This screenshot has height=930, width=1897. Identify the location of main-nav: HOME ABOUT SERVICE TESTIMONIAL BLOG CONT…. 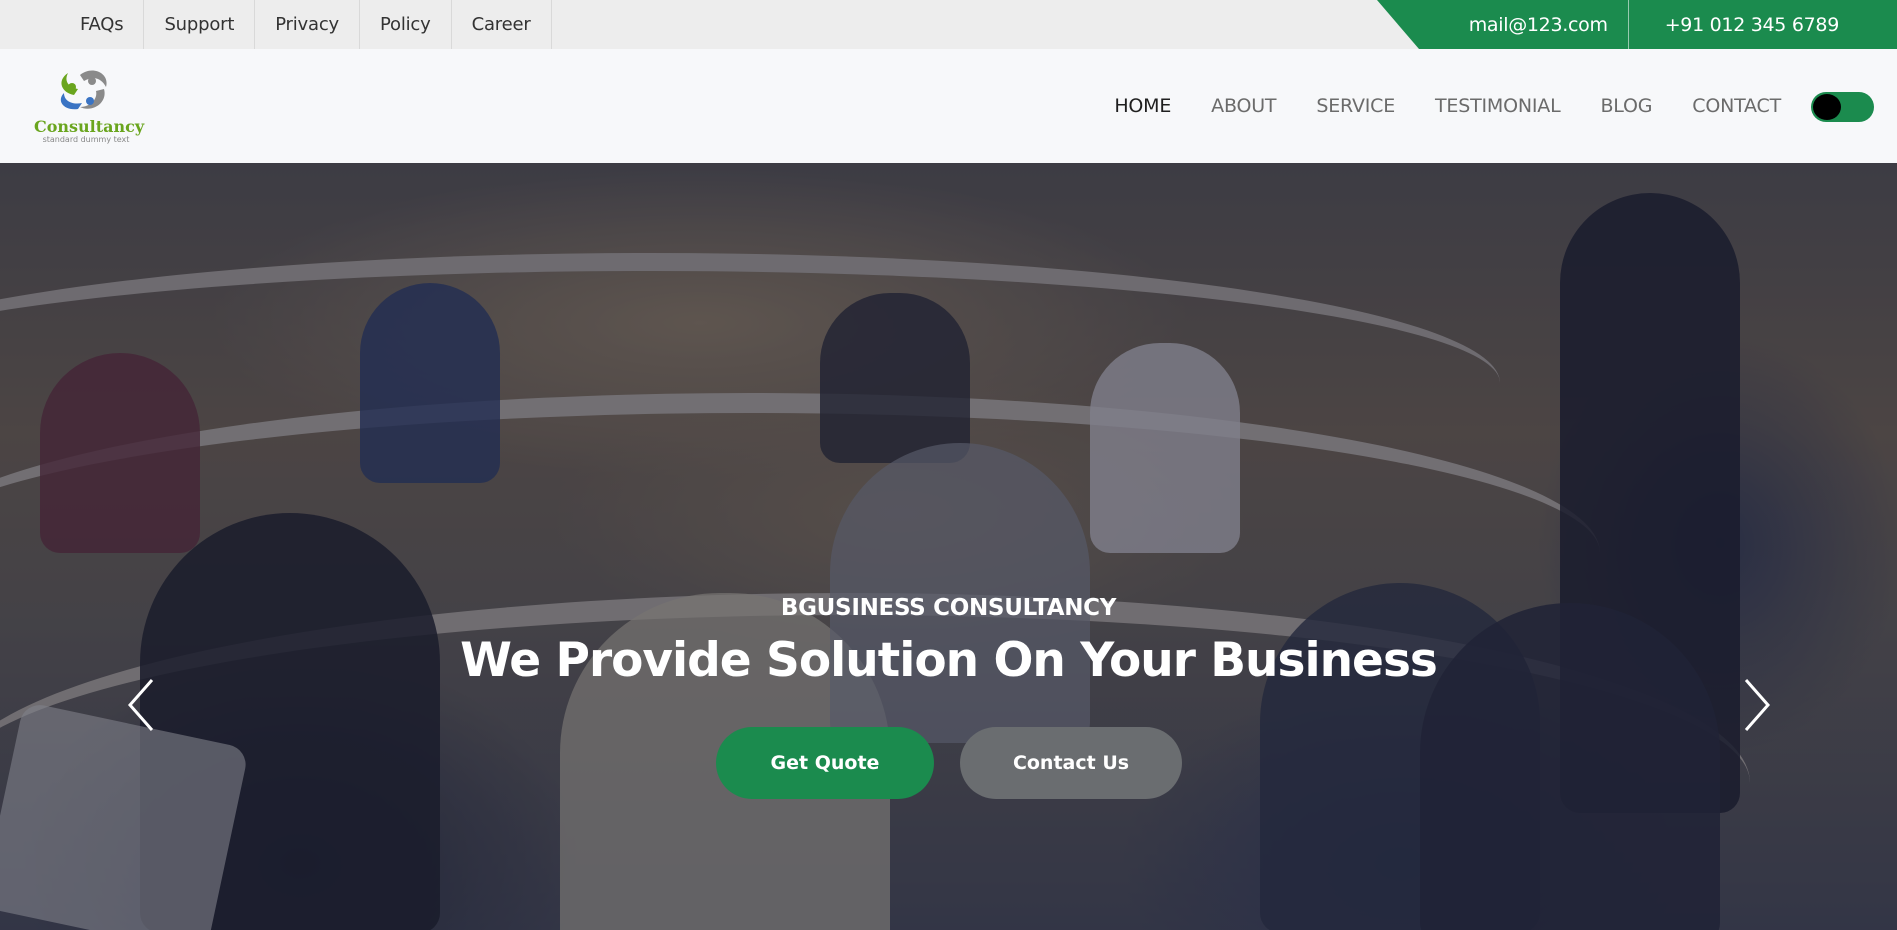
(1427, 106).